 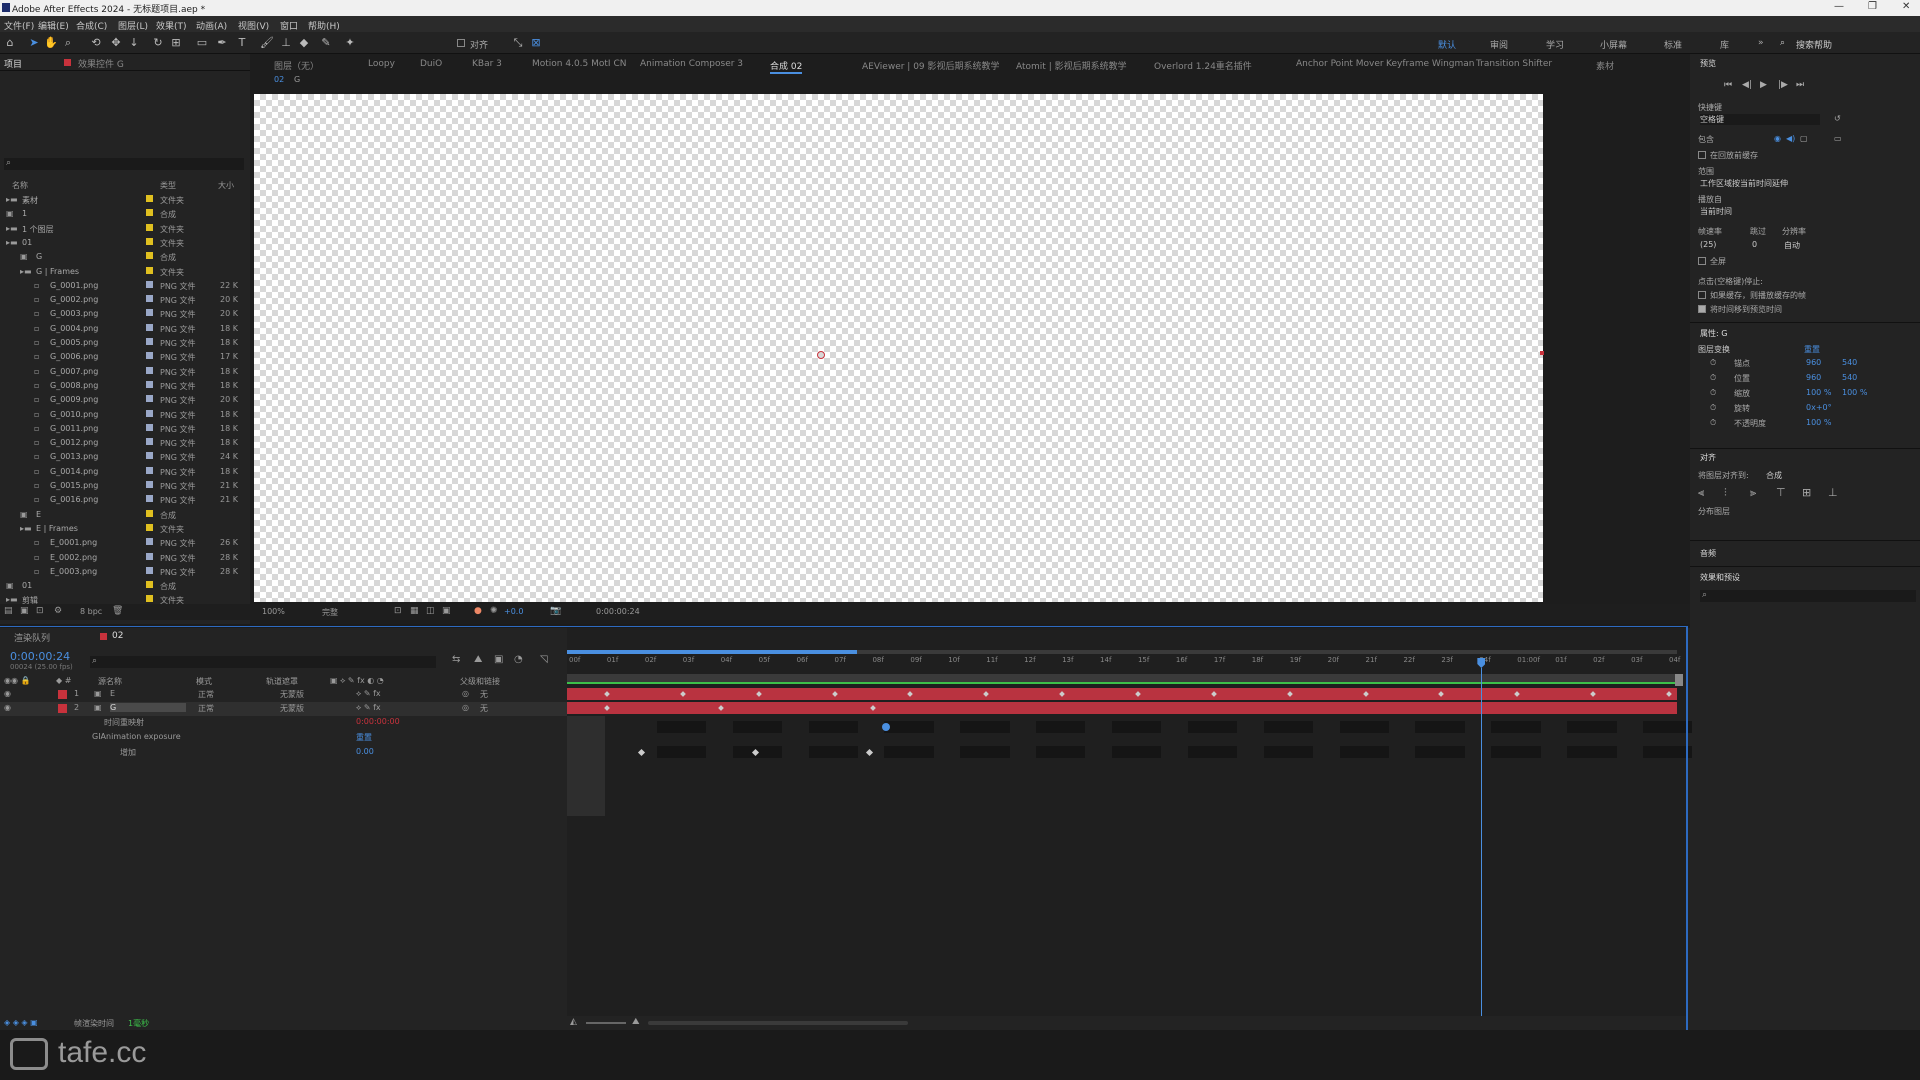 I want to click on project-item: ▫ E_0001.png PNG 文件 26 K, so click(x=125, y=544).